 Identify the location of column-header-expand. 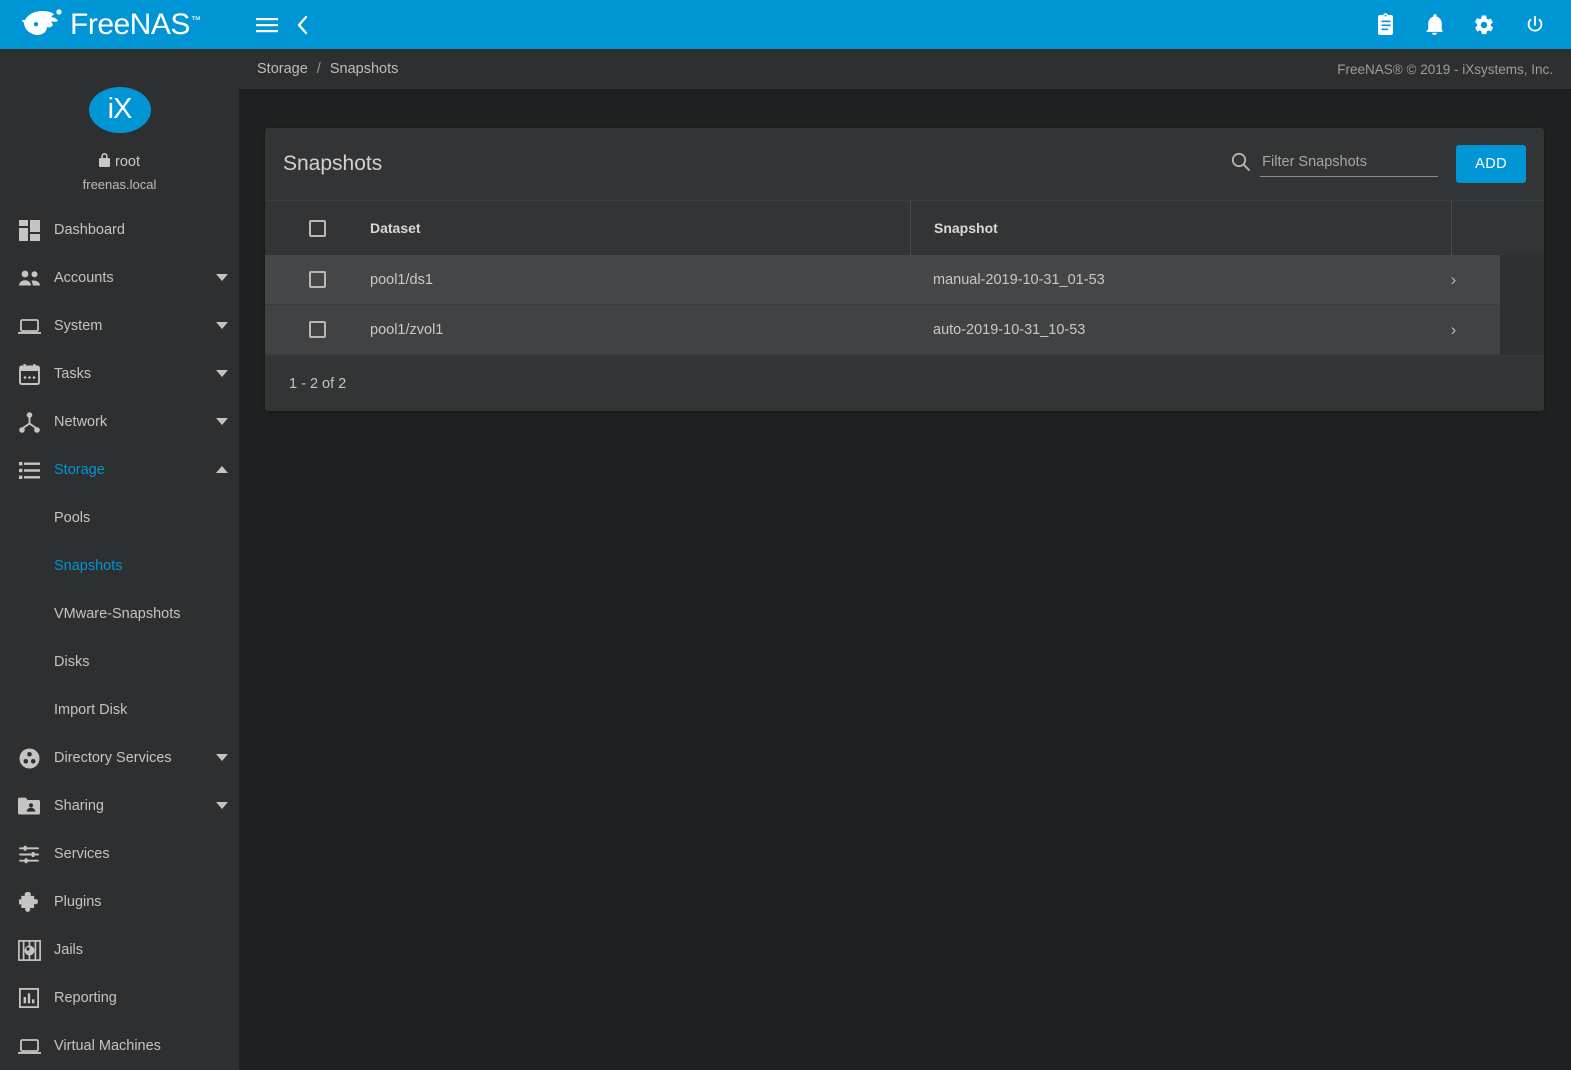
(1497, 228).